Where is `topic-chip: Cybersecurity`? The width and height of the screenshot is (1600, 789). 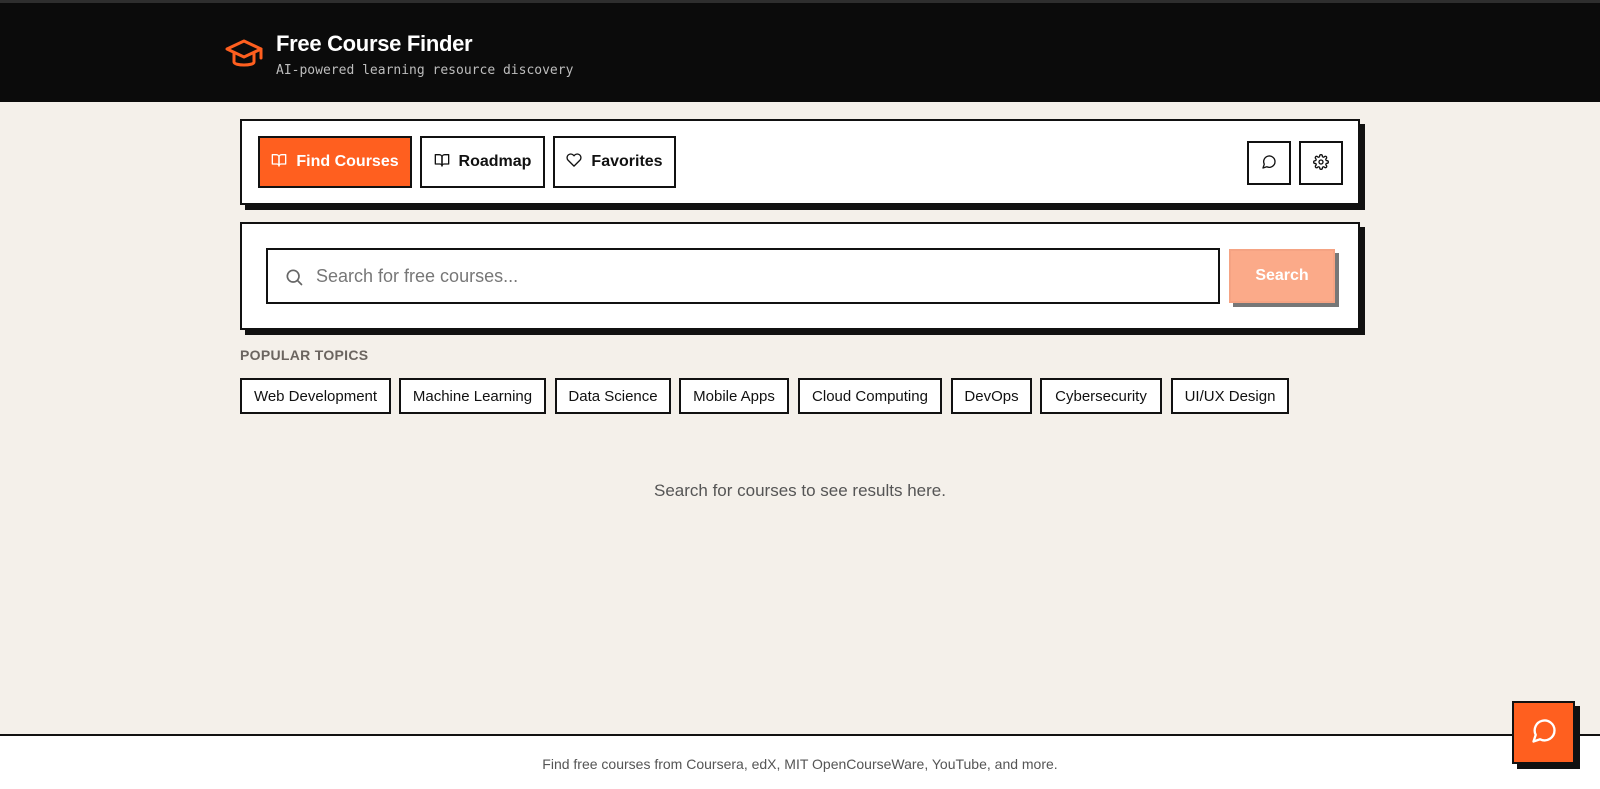 topic-chip: Cybersecurity is located at coordinates (1101, 396).